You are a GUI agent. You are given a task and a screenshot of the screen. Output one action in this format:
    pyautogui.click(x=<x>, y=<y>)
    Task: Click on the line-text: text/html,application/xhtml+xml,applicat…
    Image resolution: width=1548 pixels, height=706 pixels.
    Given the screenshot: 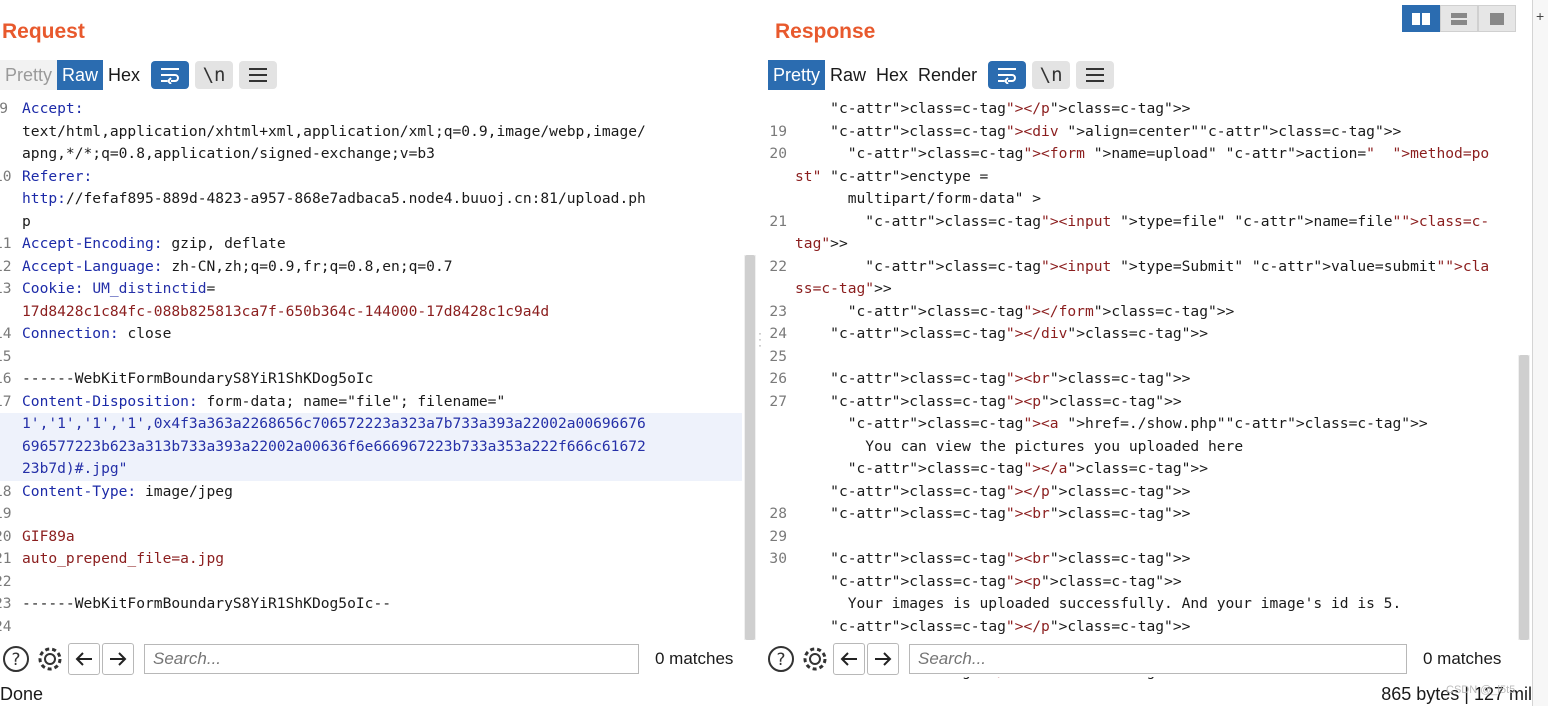 What is the action you would take?
    pyautogui.click(x=334, y=131)
    